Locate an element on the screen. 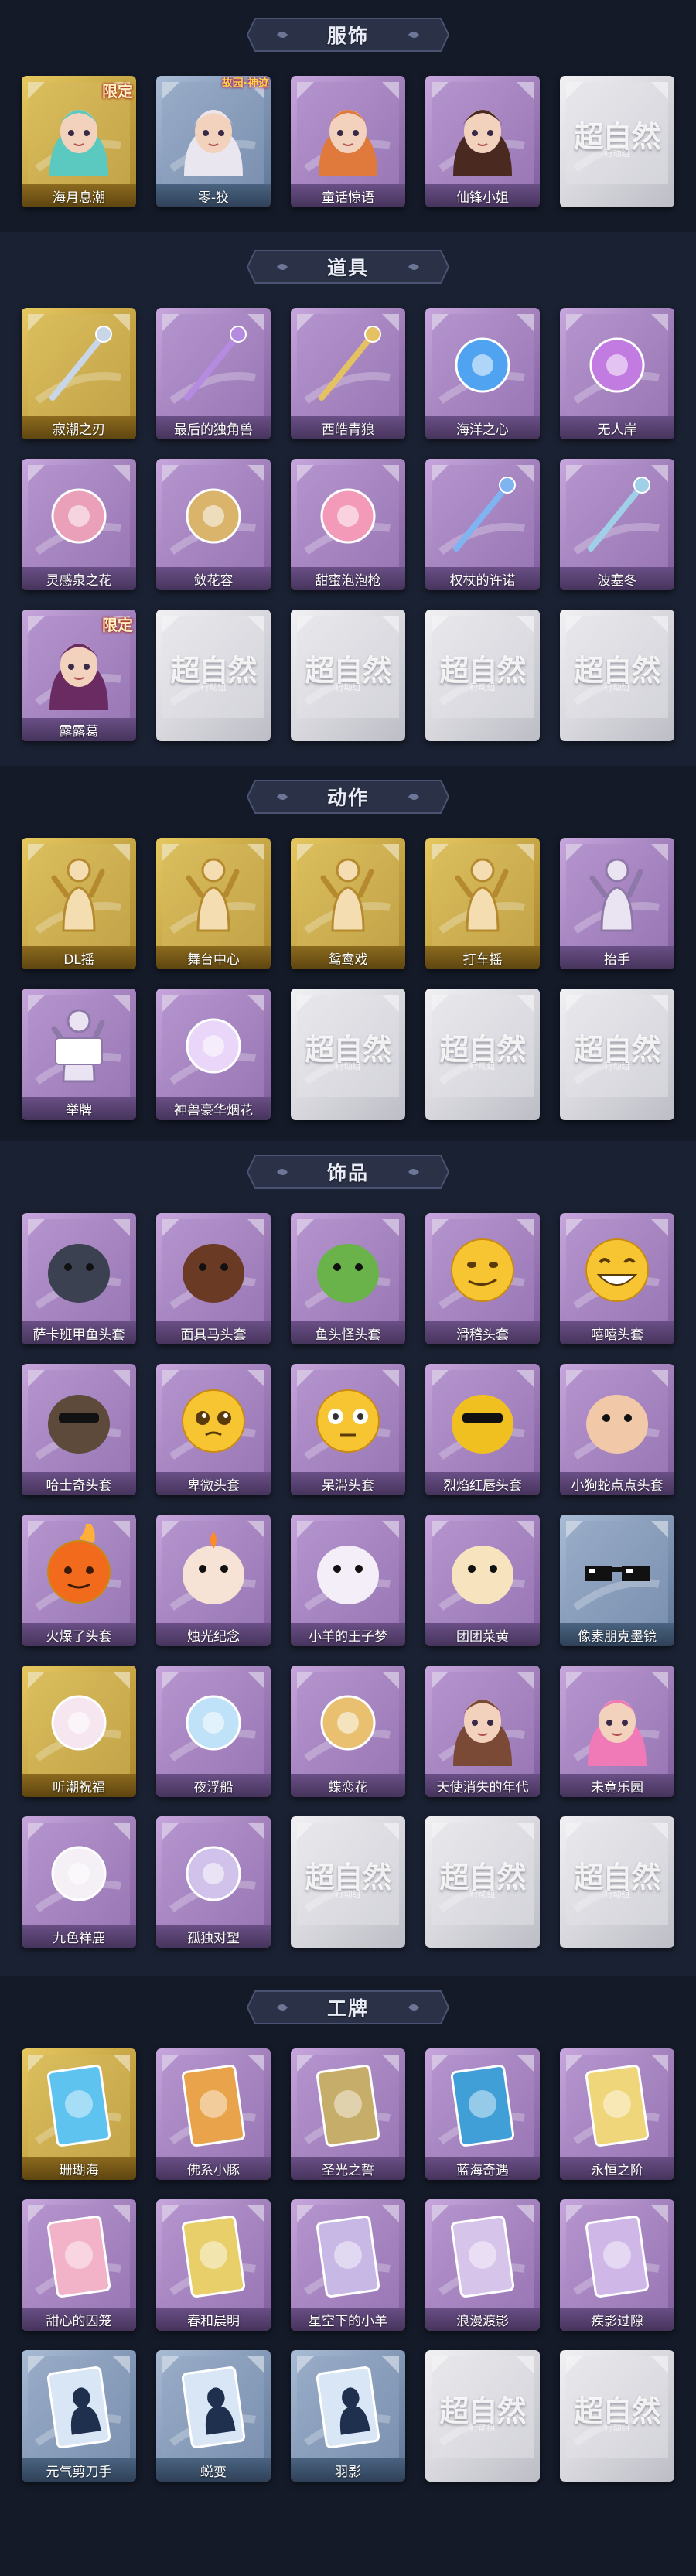  dog-snake-icon is located at coordinates (617, 1424).